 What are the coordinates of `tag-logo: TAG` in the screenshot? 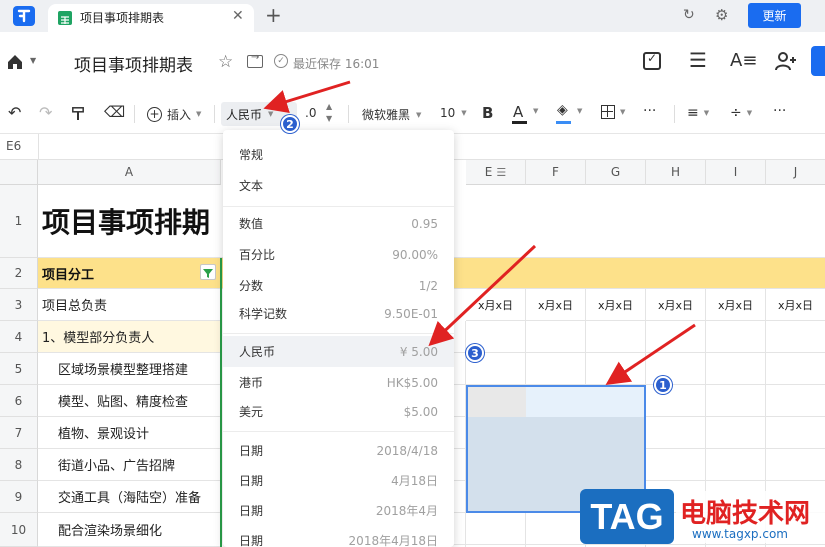 It's located at (627, 516).